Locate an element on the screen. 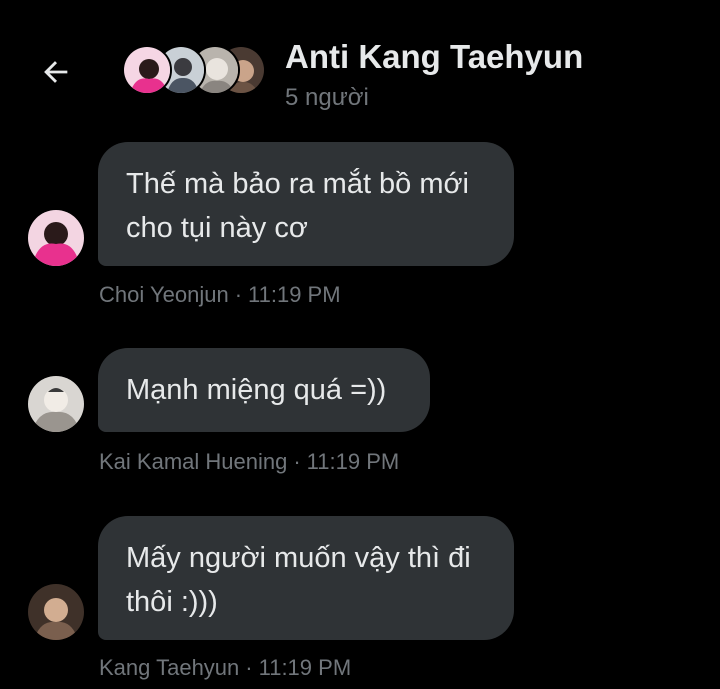 The height and width of the screenshot is (689, 720). message-text: Thế mà bảo ra mắt bồ mới cho tụi này cơ is located at coordinates (297, 206).